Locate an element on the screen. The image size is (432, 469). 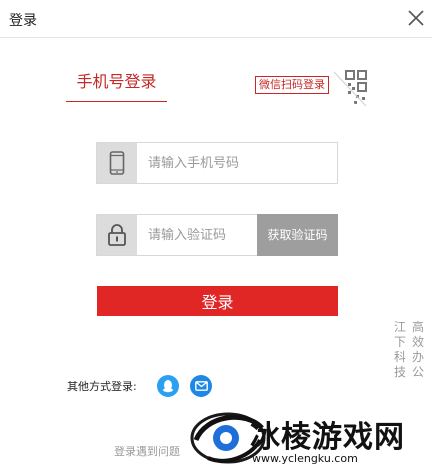
login-button: 登录 is located at coordinates (217, 301).